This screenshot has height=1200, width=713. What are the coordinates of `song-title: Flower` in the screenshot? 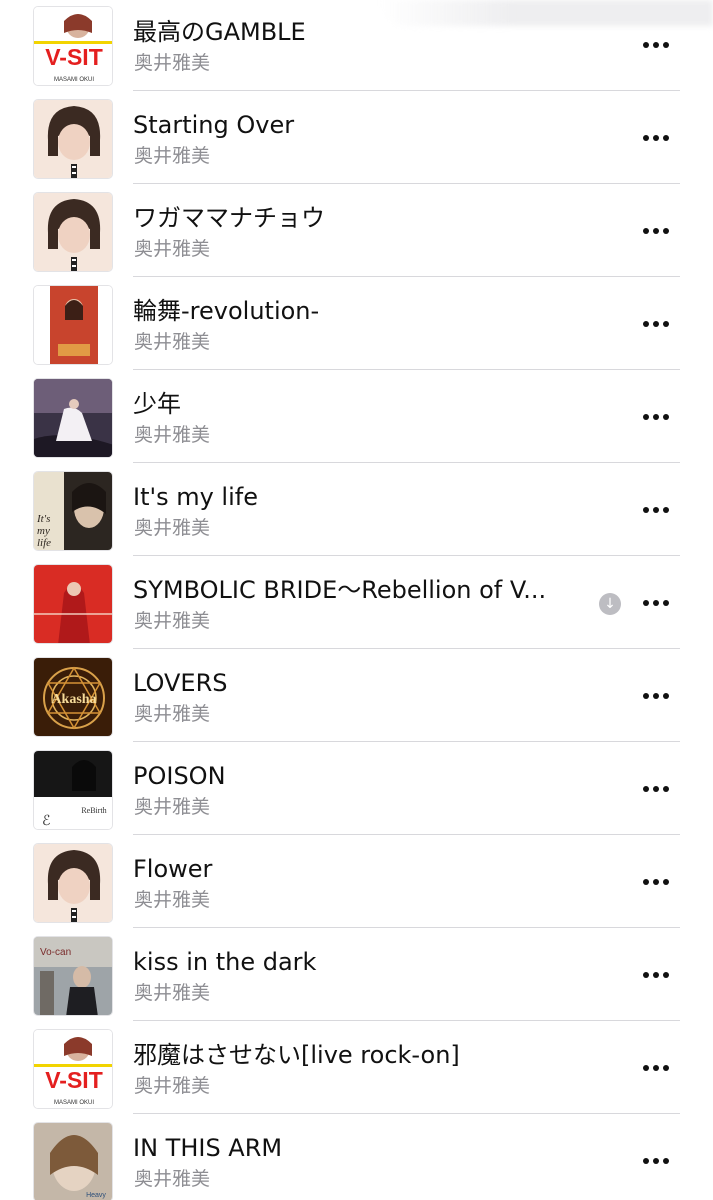 It's located at (173, 869).